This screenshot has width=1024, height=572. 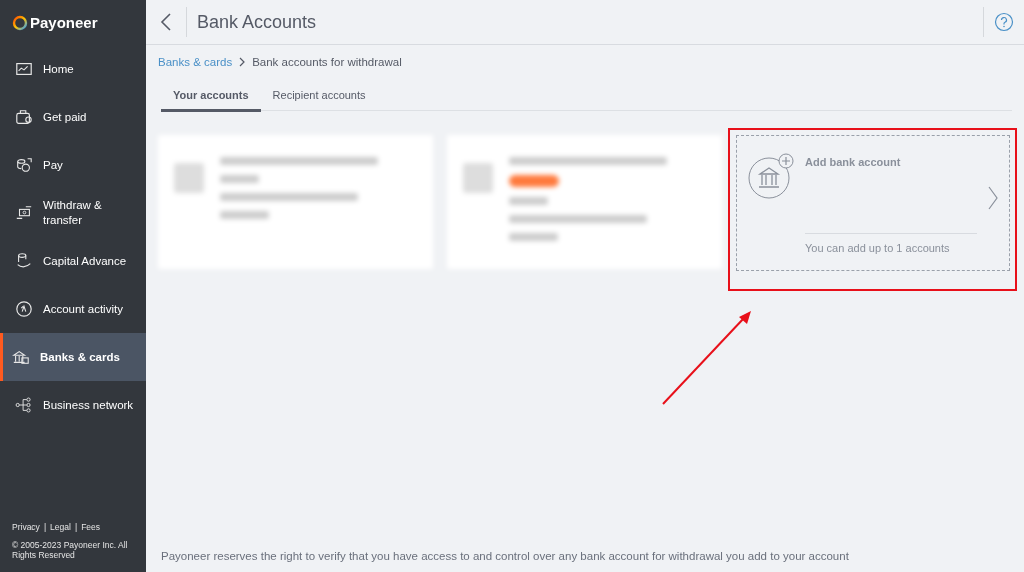 I want to click on sidebar-item: Home, so click(x=73, y=69).